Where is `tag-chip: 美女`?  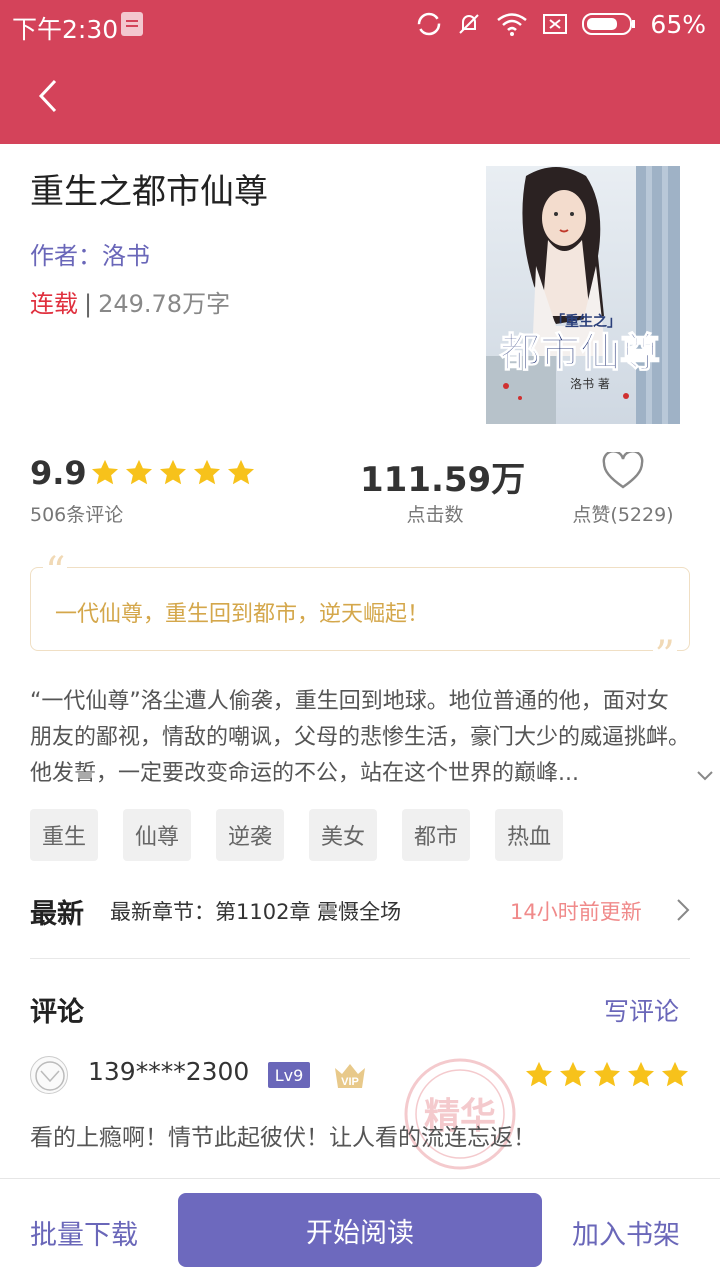 tag-chip: 美女 is located at coordinates (343, 835).